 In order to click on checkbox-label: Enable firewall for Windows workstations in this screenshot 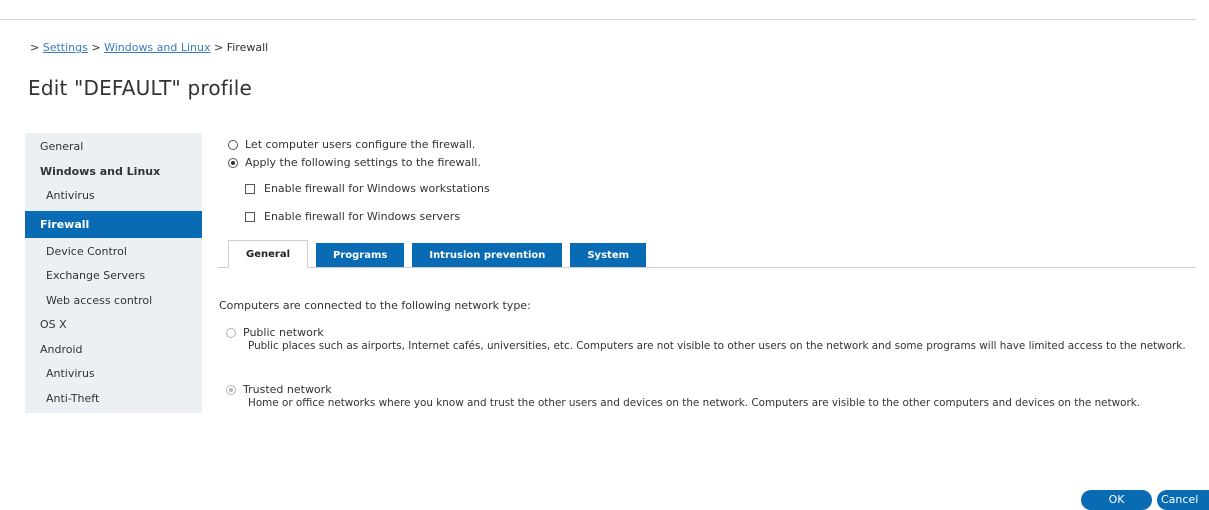, I will do `click(377, 188)`.